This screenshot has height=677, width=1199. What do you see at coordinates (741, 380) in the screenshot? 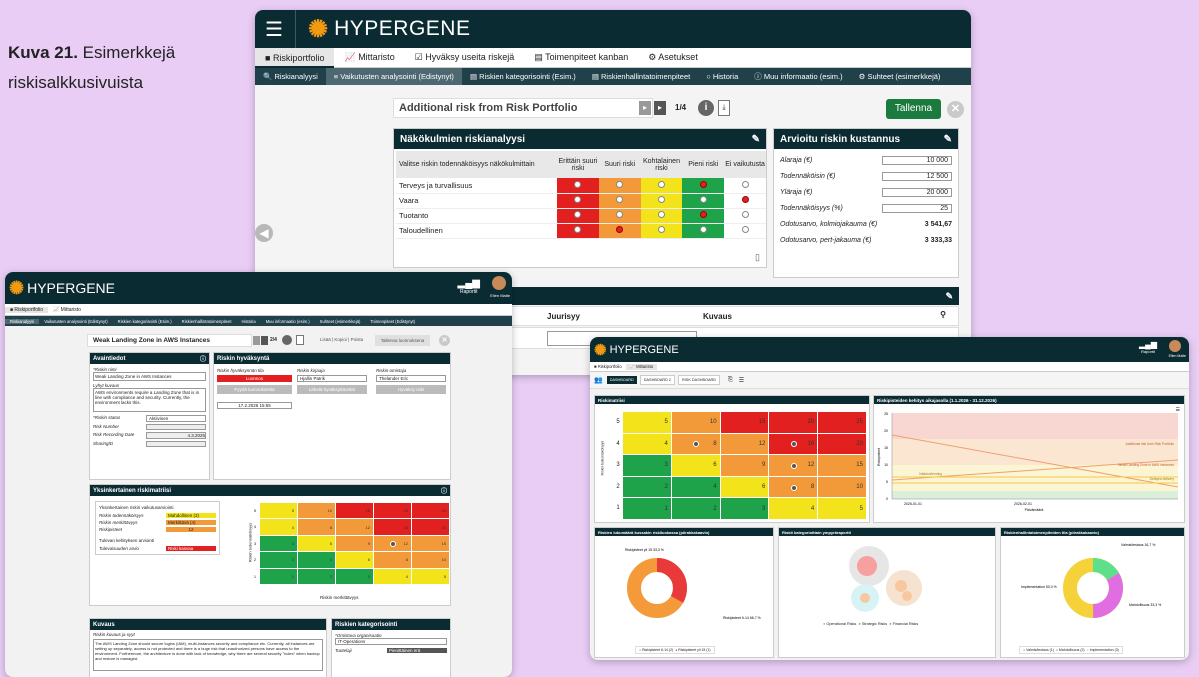
I see `list-icon: ☰` at bounding box center [741, 380].